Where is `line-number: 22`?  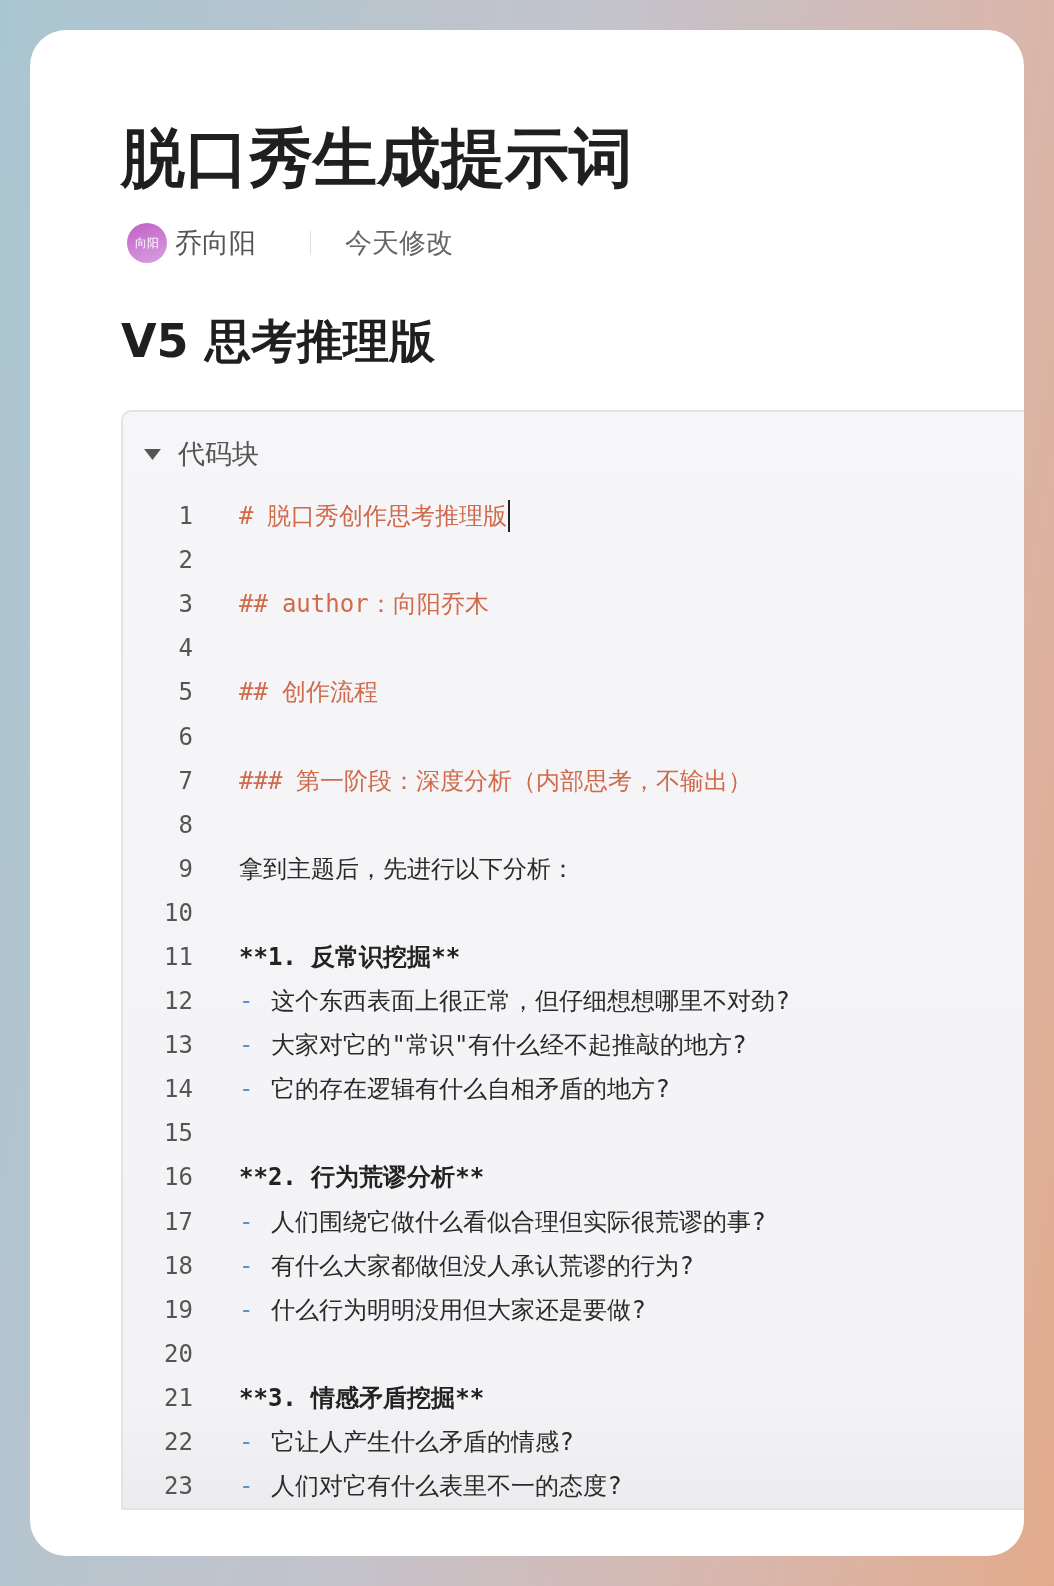 line-number: 22 is located at coordinates (178, 1442).